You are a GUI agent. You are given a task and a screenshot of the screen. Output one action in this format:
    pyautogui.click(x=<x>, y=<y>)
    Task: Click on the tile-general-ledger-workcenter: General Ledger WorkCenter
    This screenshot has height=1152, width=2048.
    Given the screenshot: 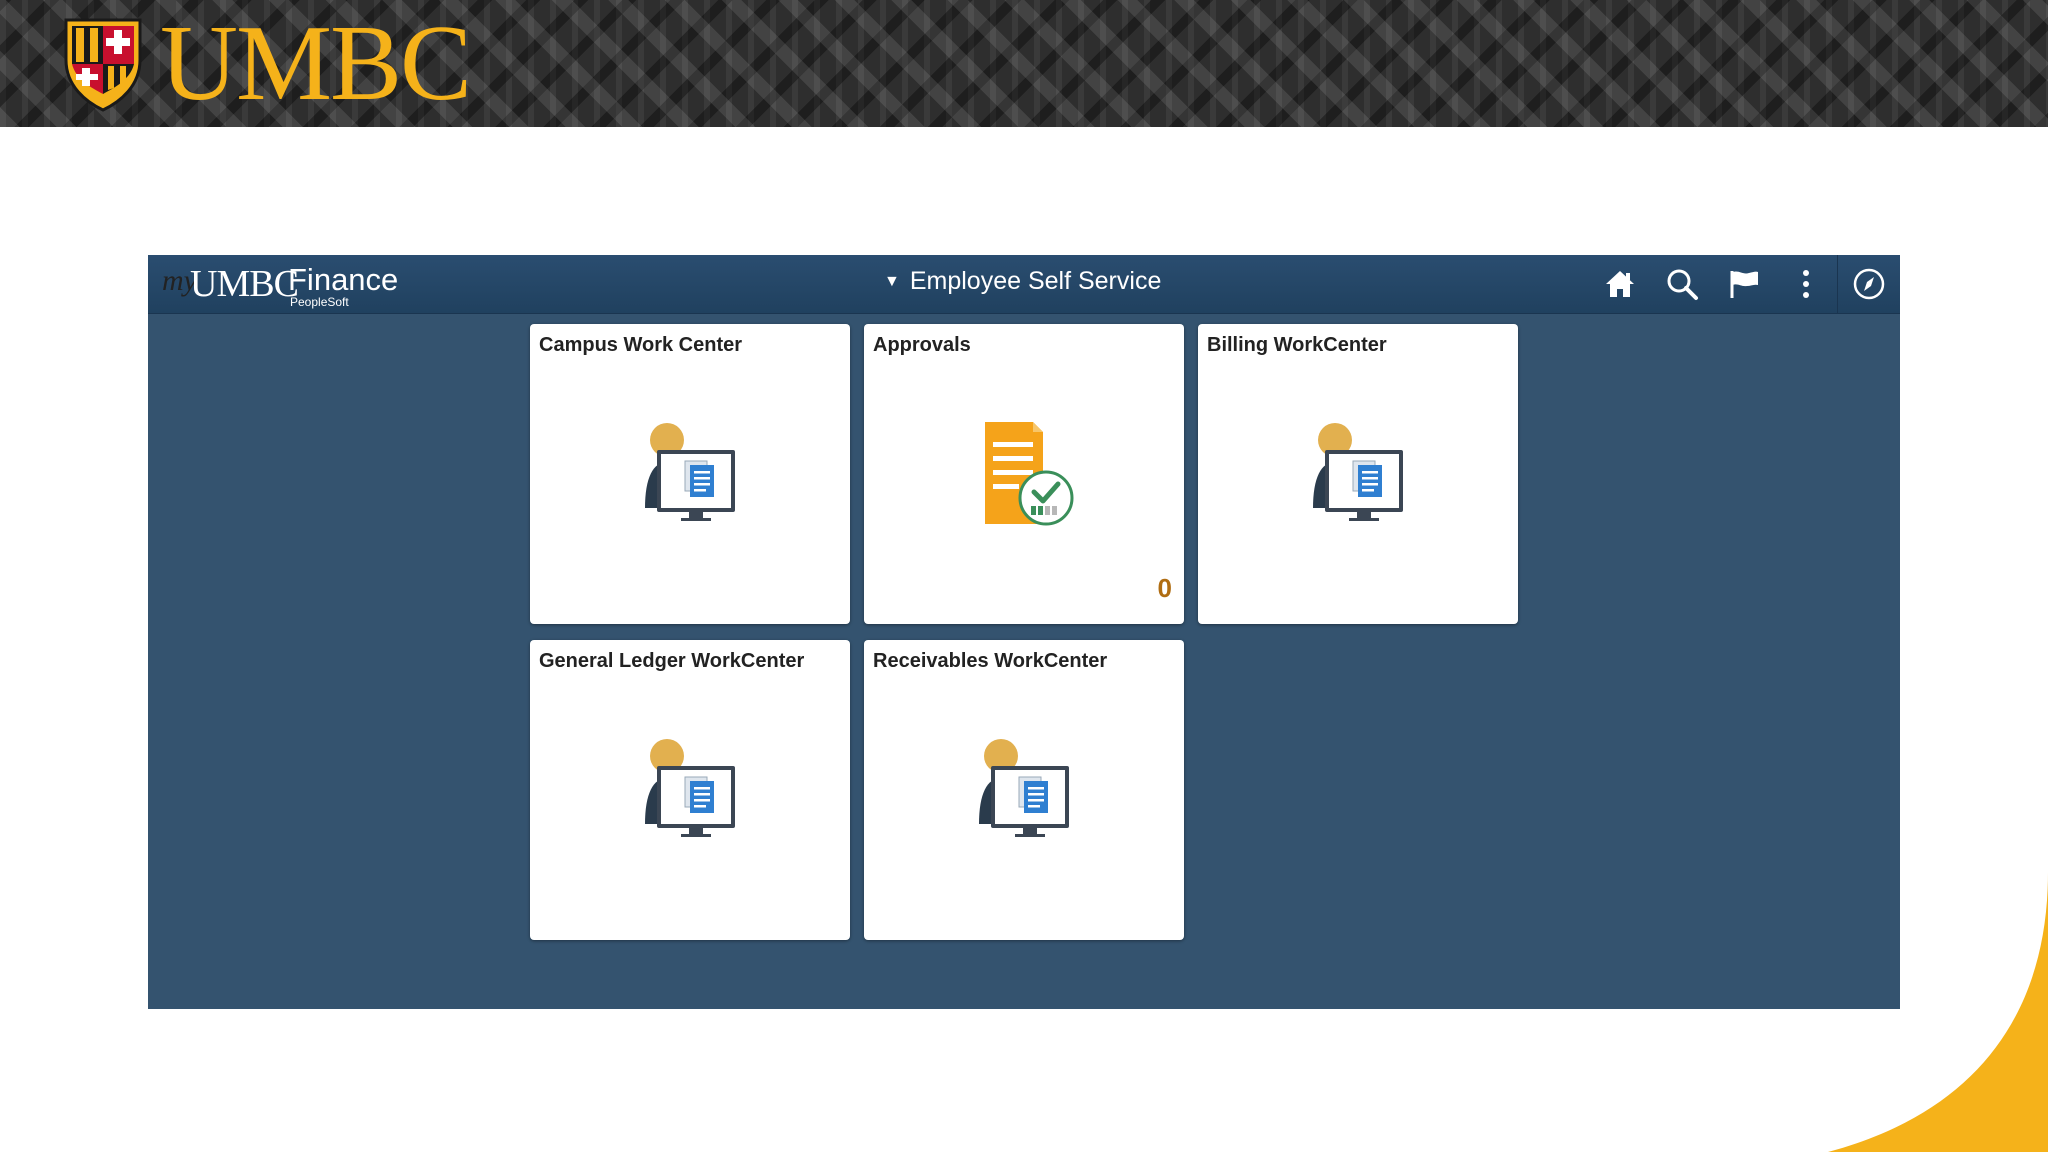 What is the action you would take?
    pyautogui.click(x=690, y=790)
    